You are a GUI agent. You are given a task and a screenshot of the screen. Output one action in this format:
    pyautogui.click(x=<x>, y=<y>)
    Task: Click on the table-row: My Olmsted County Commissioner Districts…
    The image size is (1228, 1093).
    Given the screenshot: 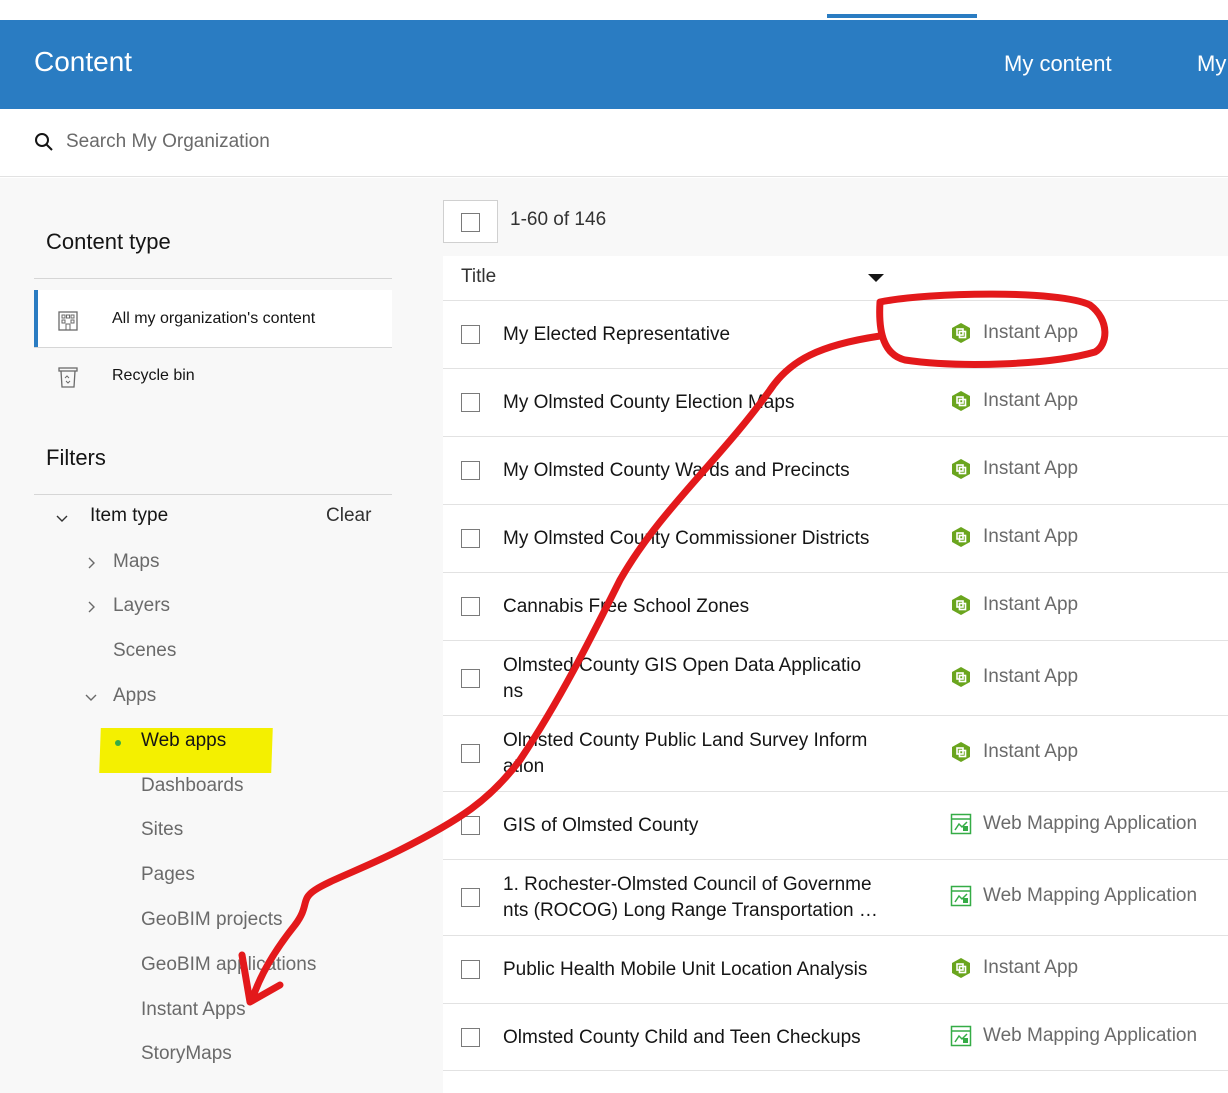 What is the action you would take?
    pyautogui.click(x=835, y=539)
    